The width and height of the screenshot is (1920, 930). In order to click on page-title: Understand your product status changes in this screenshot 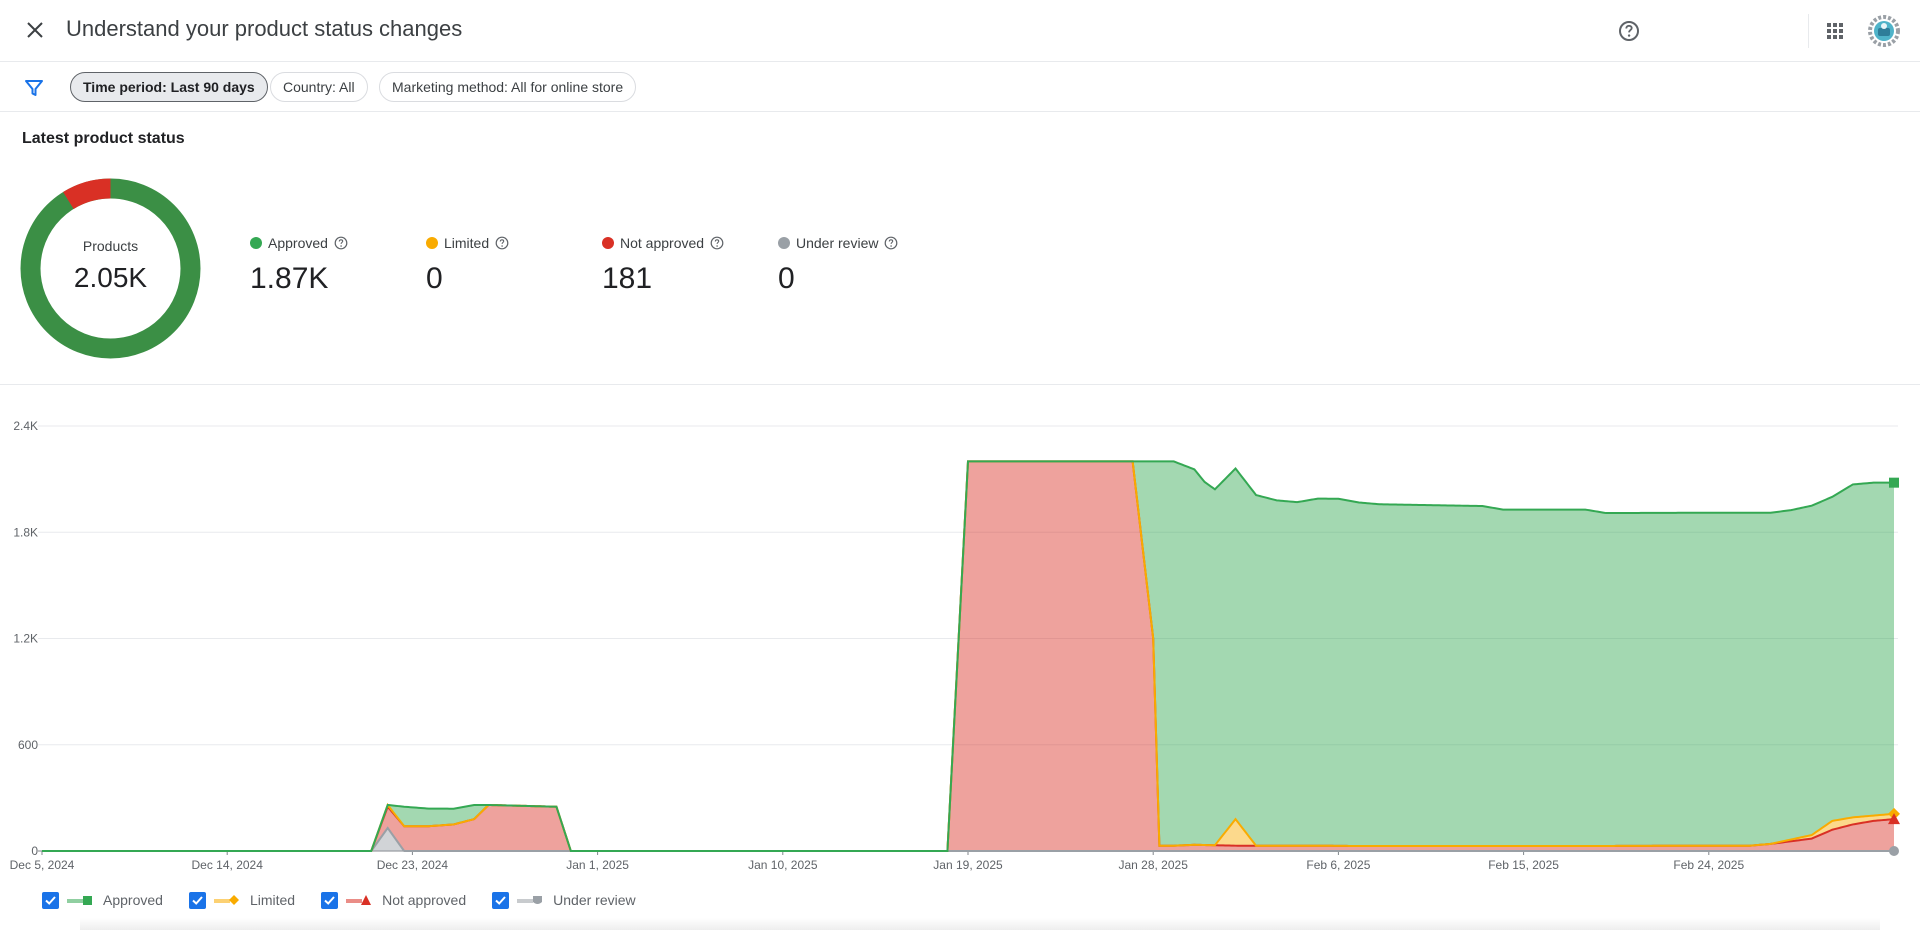, I will do `click(264, 28)`.